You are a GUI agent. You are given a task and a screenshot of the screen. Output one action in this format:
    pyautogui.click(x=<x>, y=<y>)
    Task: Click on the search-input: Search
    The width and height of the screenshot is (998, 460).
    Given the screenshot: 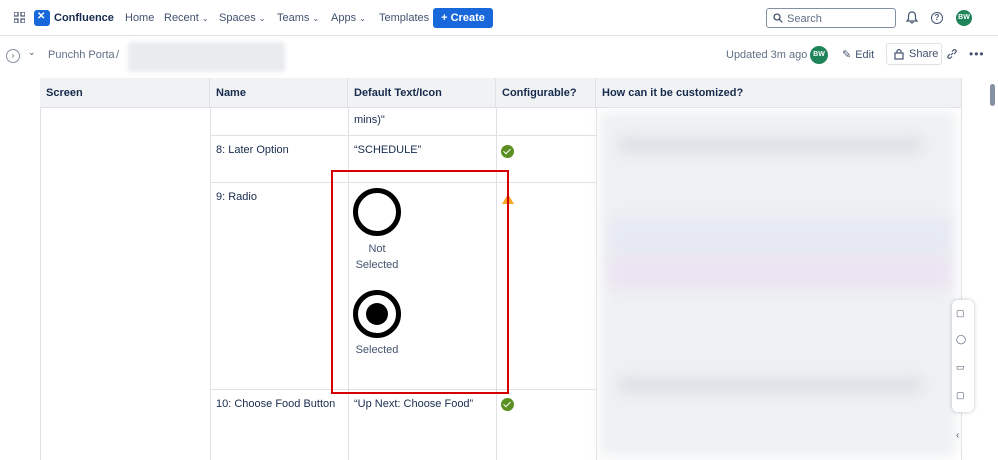 What is the action you would take?
    pyautogui.click(x=831, y=18)
    